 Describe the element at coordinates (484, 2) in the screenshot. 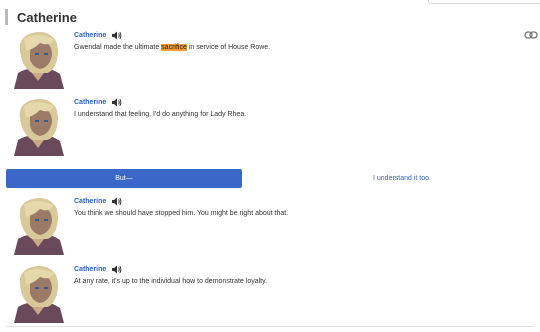

I see `top-tab-edge` at that location.